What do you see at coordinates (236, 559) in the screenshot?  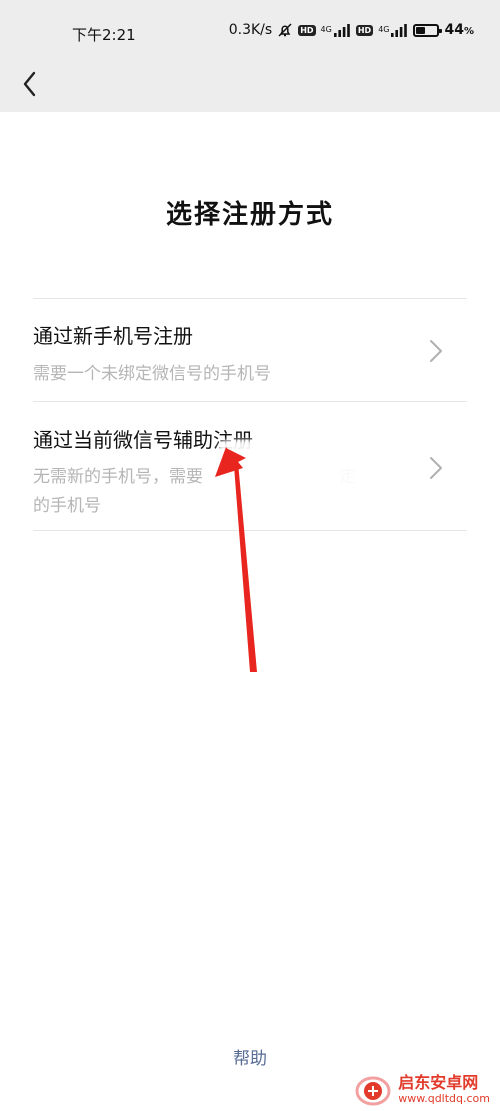 I see `annotation-arrow` at bounding box center [236, 559].